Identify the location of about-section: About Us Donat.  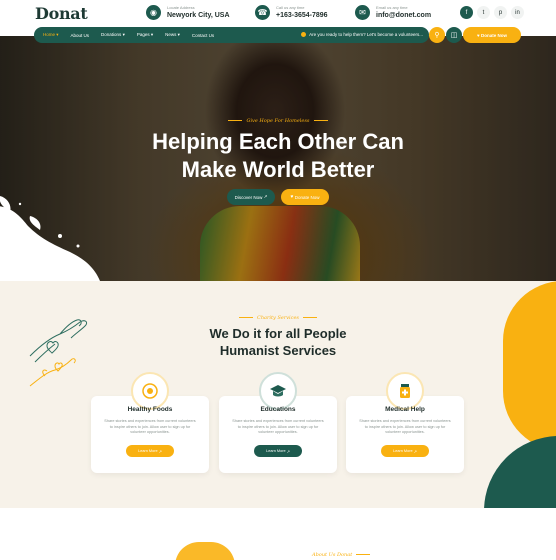
(278, 534).